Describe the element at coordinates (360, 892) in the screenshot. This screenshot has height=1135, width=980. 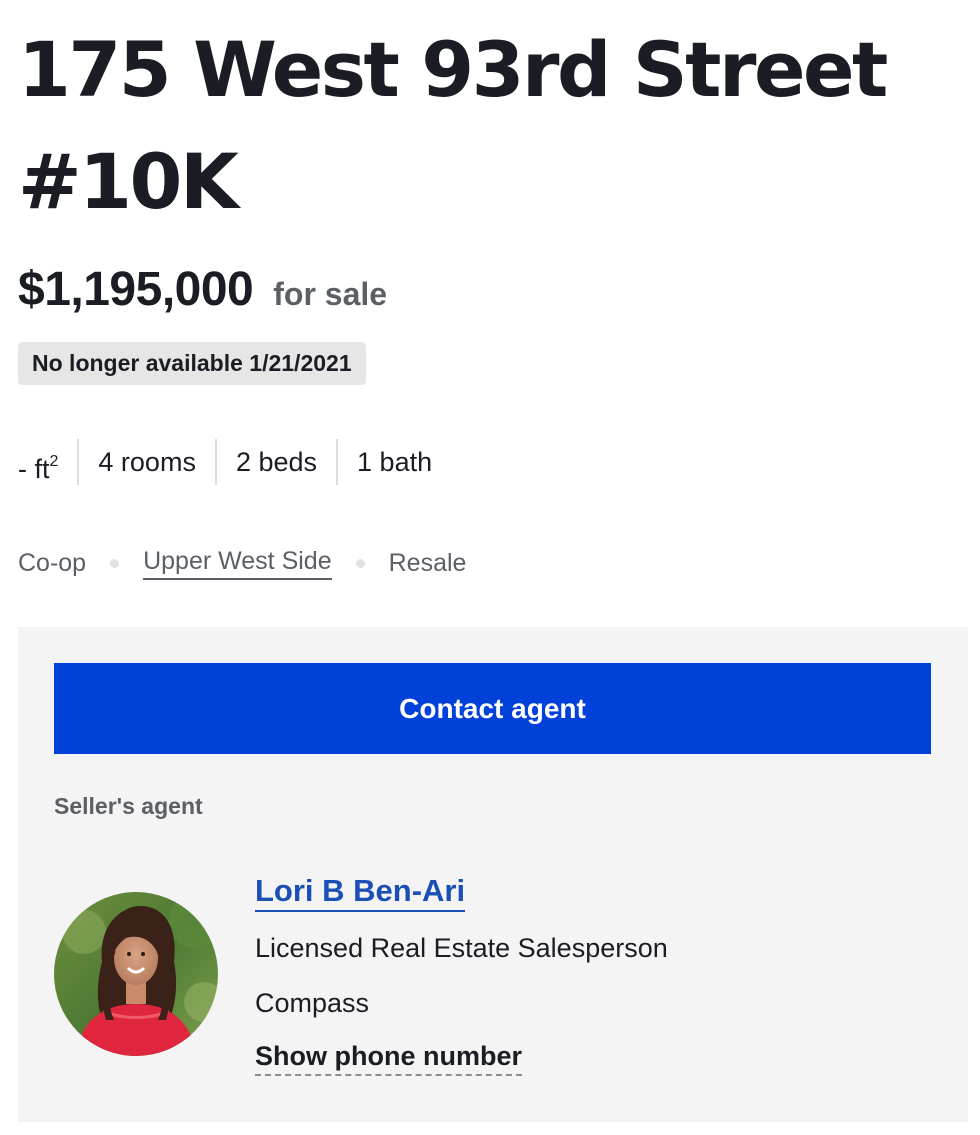
I see `agent-name-link: Lori B Ben-Ari` at that location.